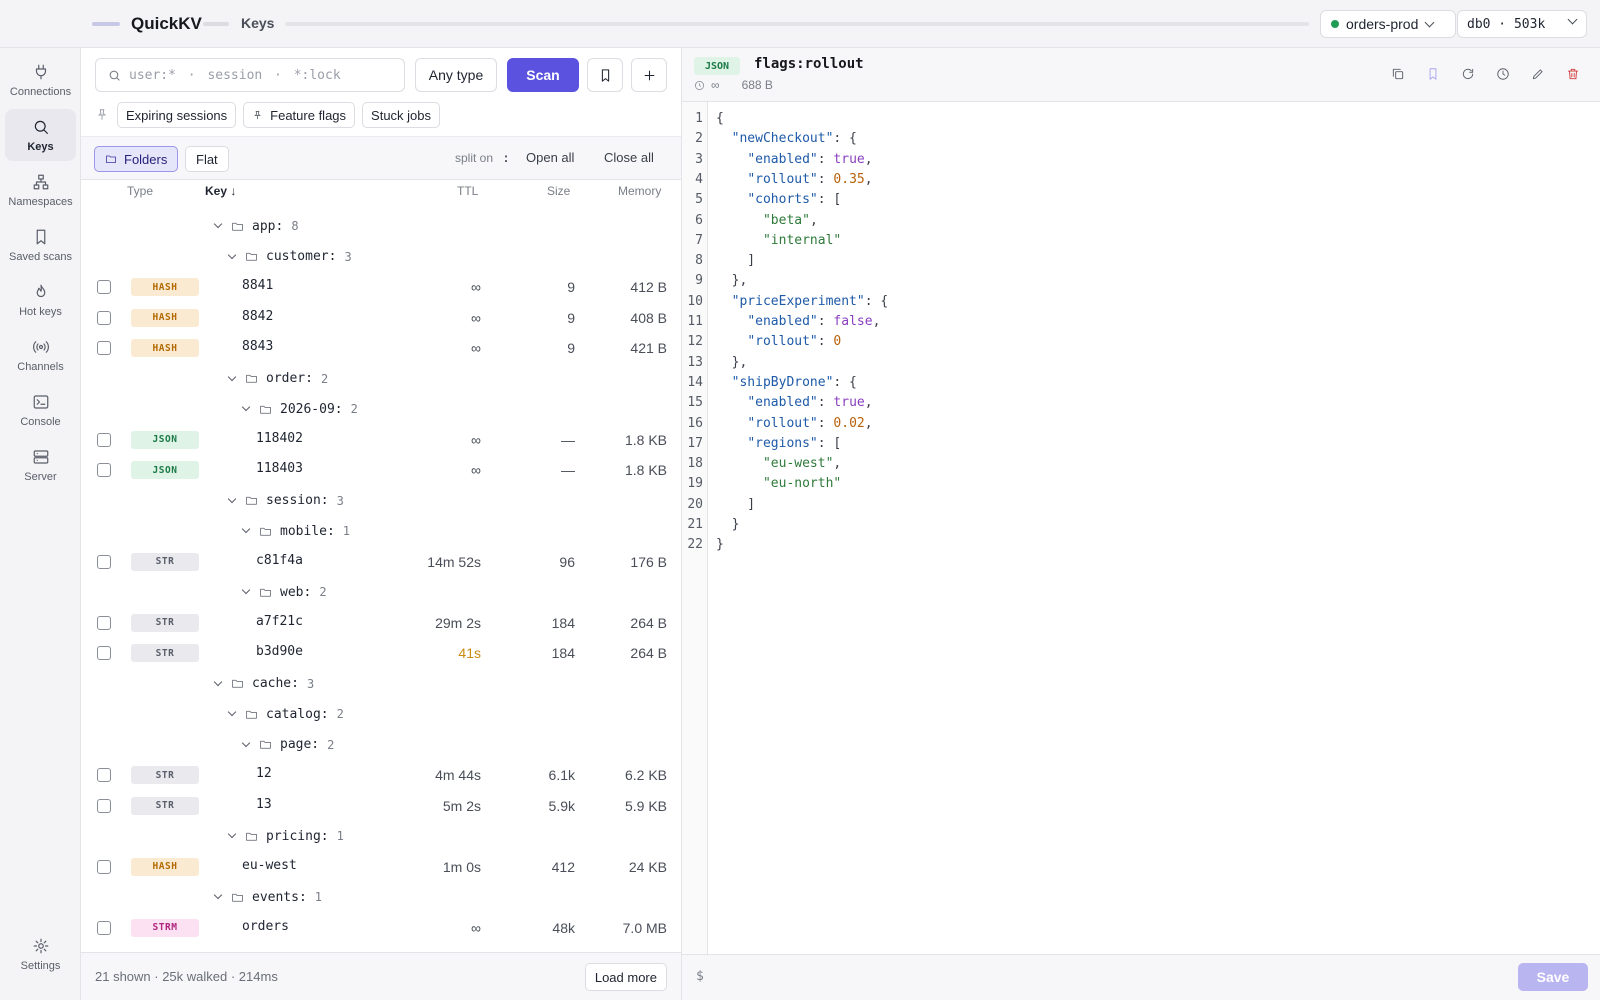 This screenshot has width=1600, height=1000. Describe the element at coordinates (207, 159) in the screenshot. I see `flat-view-toggle: Flat` at that location.